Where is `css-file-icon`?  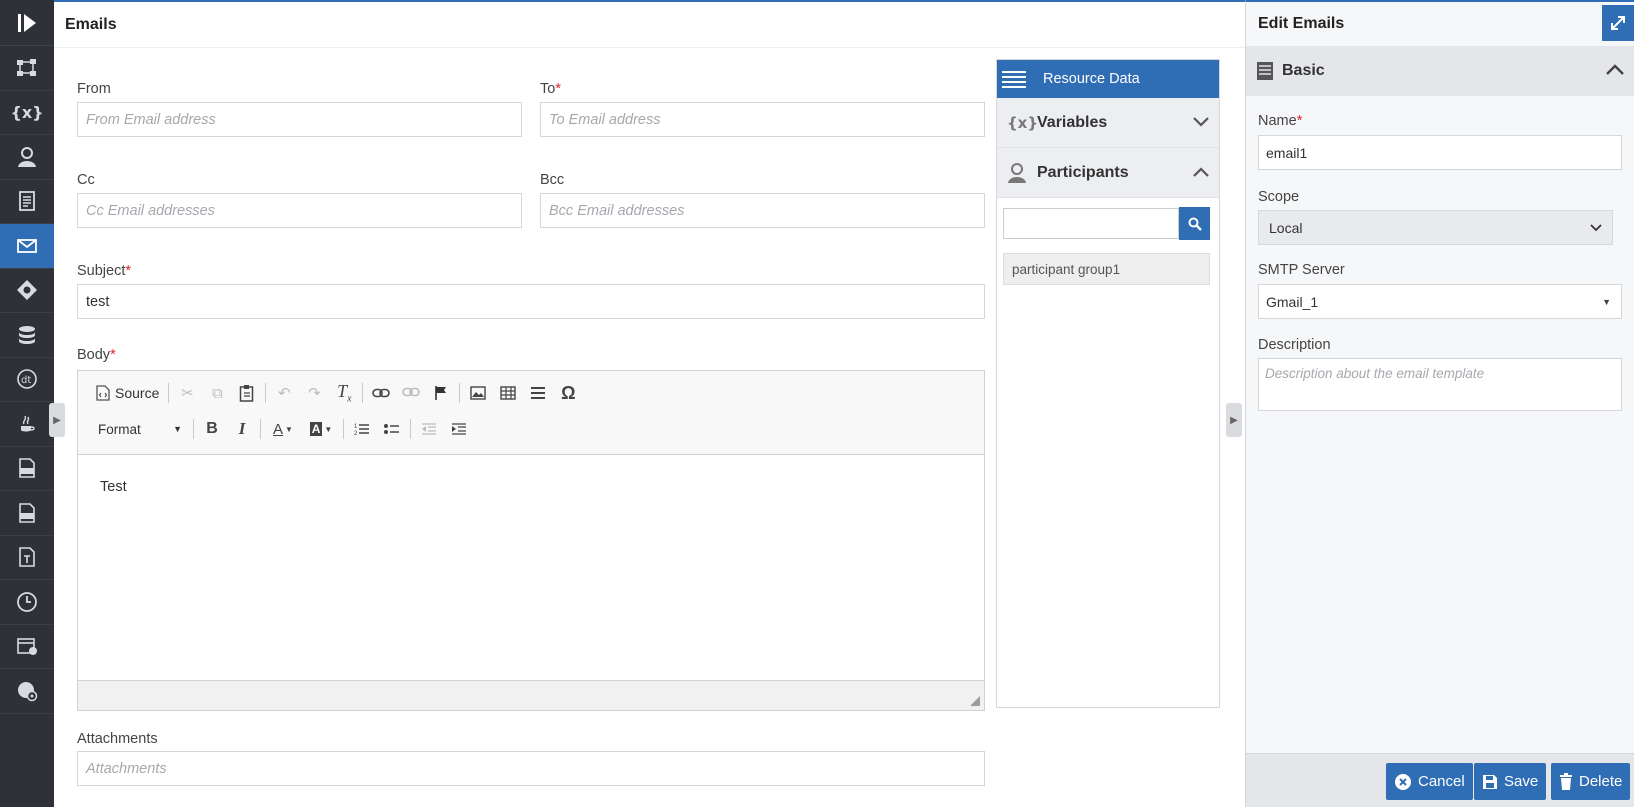 css-file-icon is located at coordinates (27, 512).